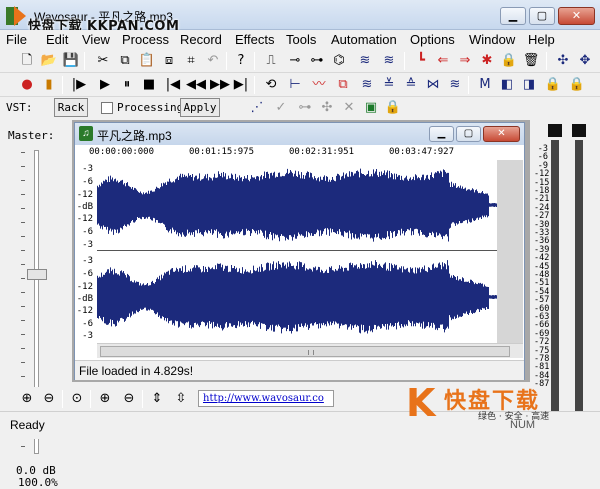 The width and height of the screenshot is (600, 489). I want to click on horizontal-scrollbar, so click(310, 350).